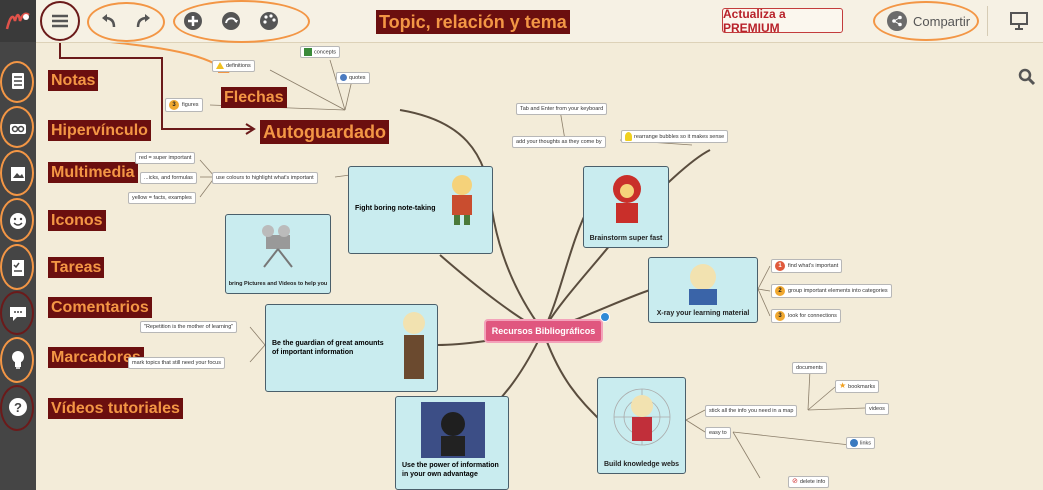 The width and height of the screenshot is (1043, 490). I want to click on presentation-button, so click(1019, 21).